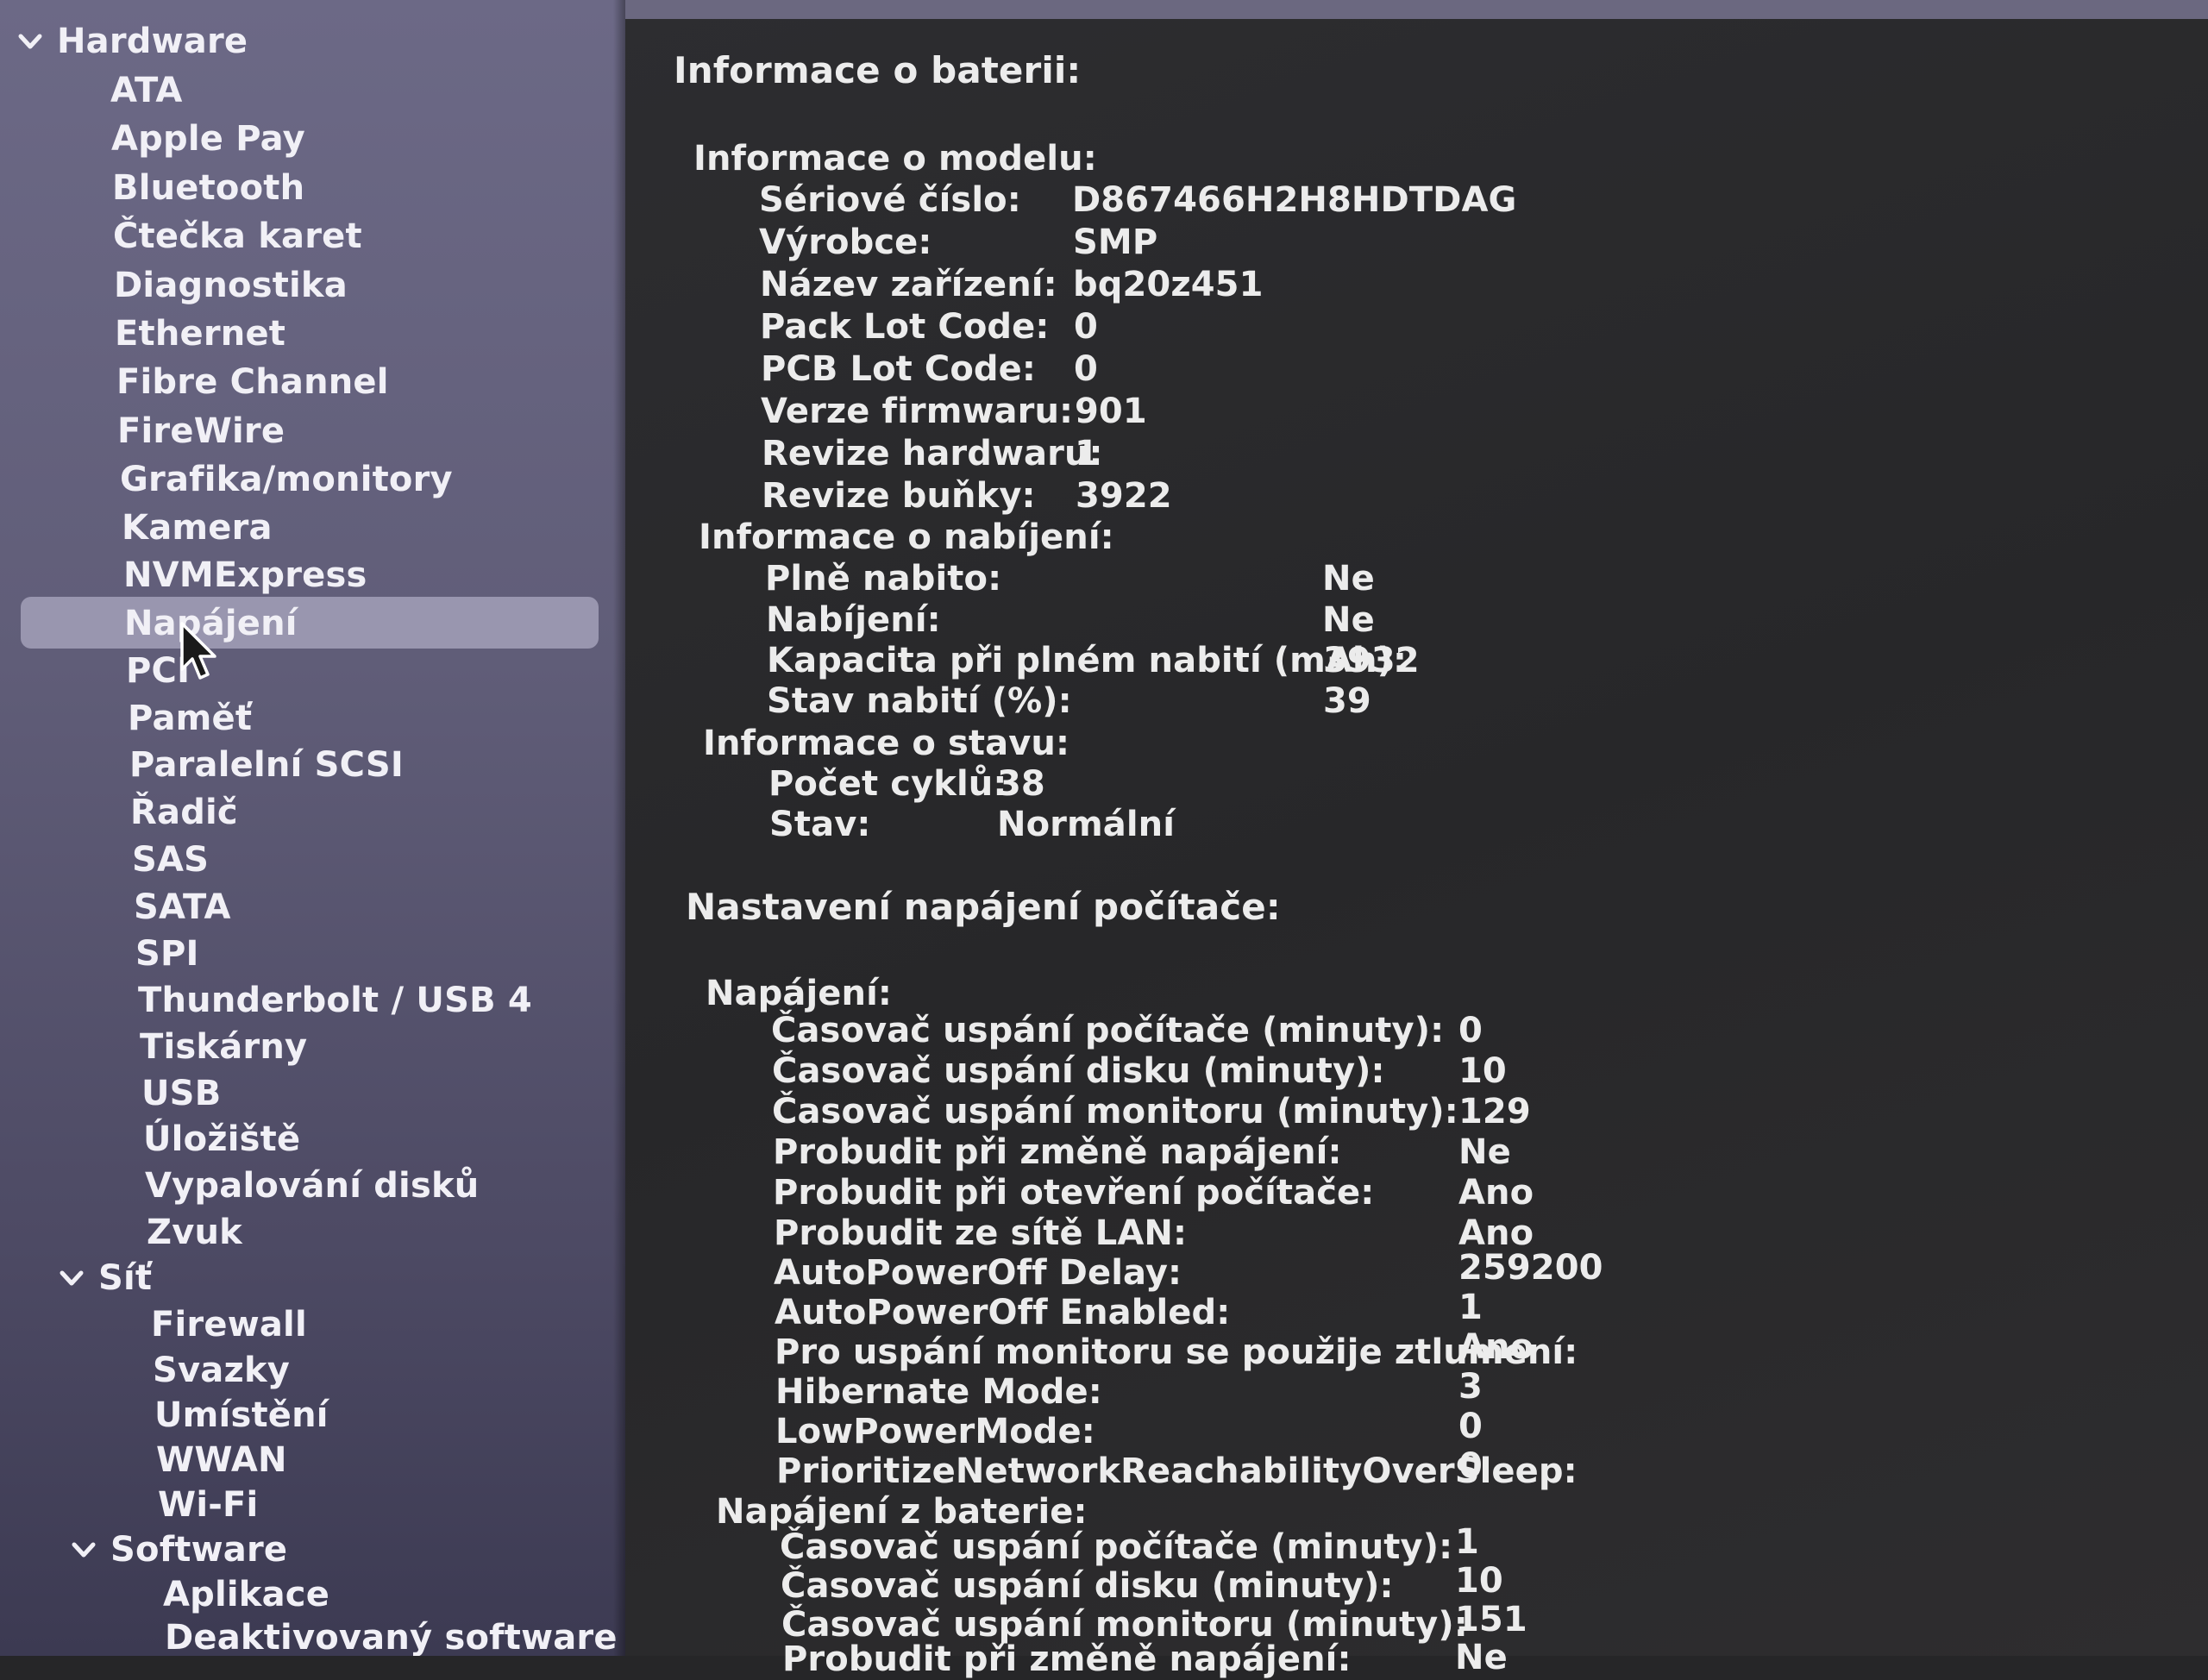 The height and width of the screenshot is (1680, 2208). I want to click on cycle-count-value: 38, so click(1021, 784).